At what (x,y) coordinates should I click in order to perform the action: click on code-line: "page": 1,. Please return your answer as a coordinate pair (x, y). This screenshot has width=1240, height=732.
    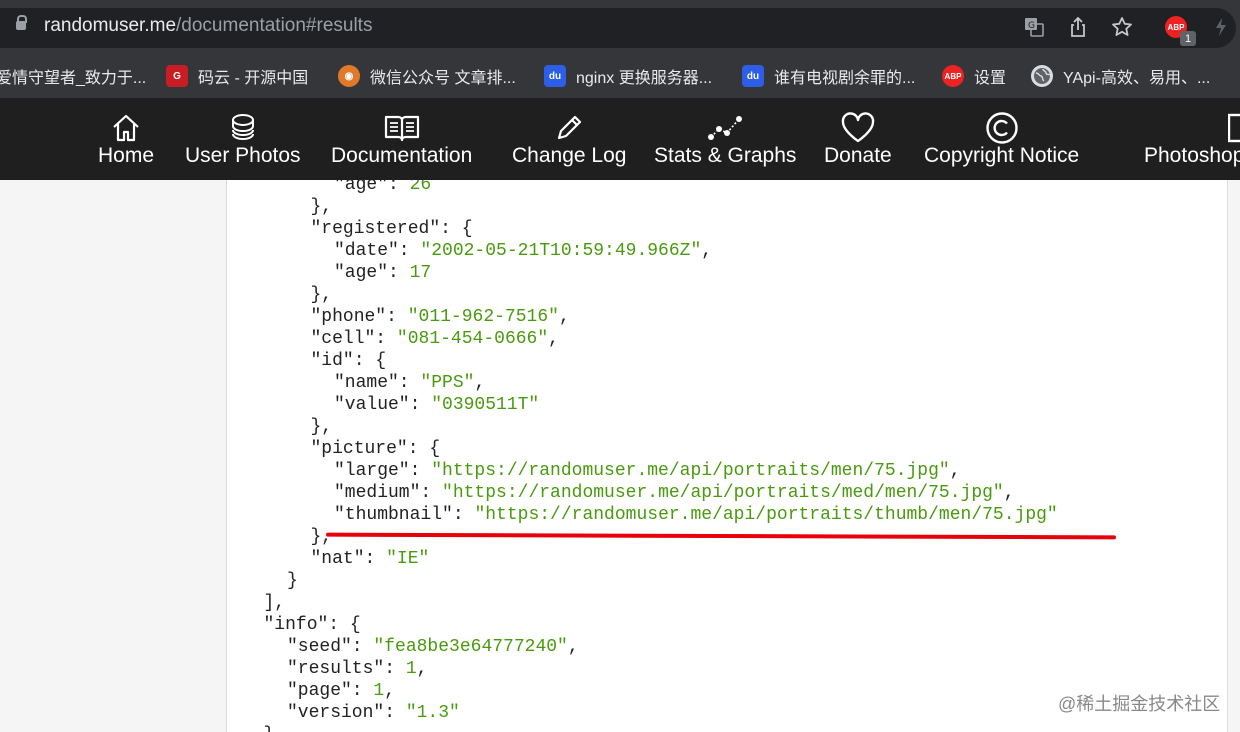
    Looking at the image, I should click on (341, 691).